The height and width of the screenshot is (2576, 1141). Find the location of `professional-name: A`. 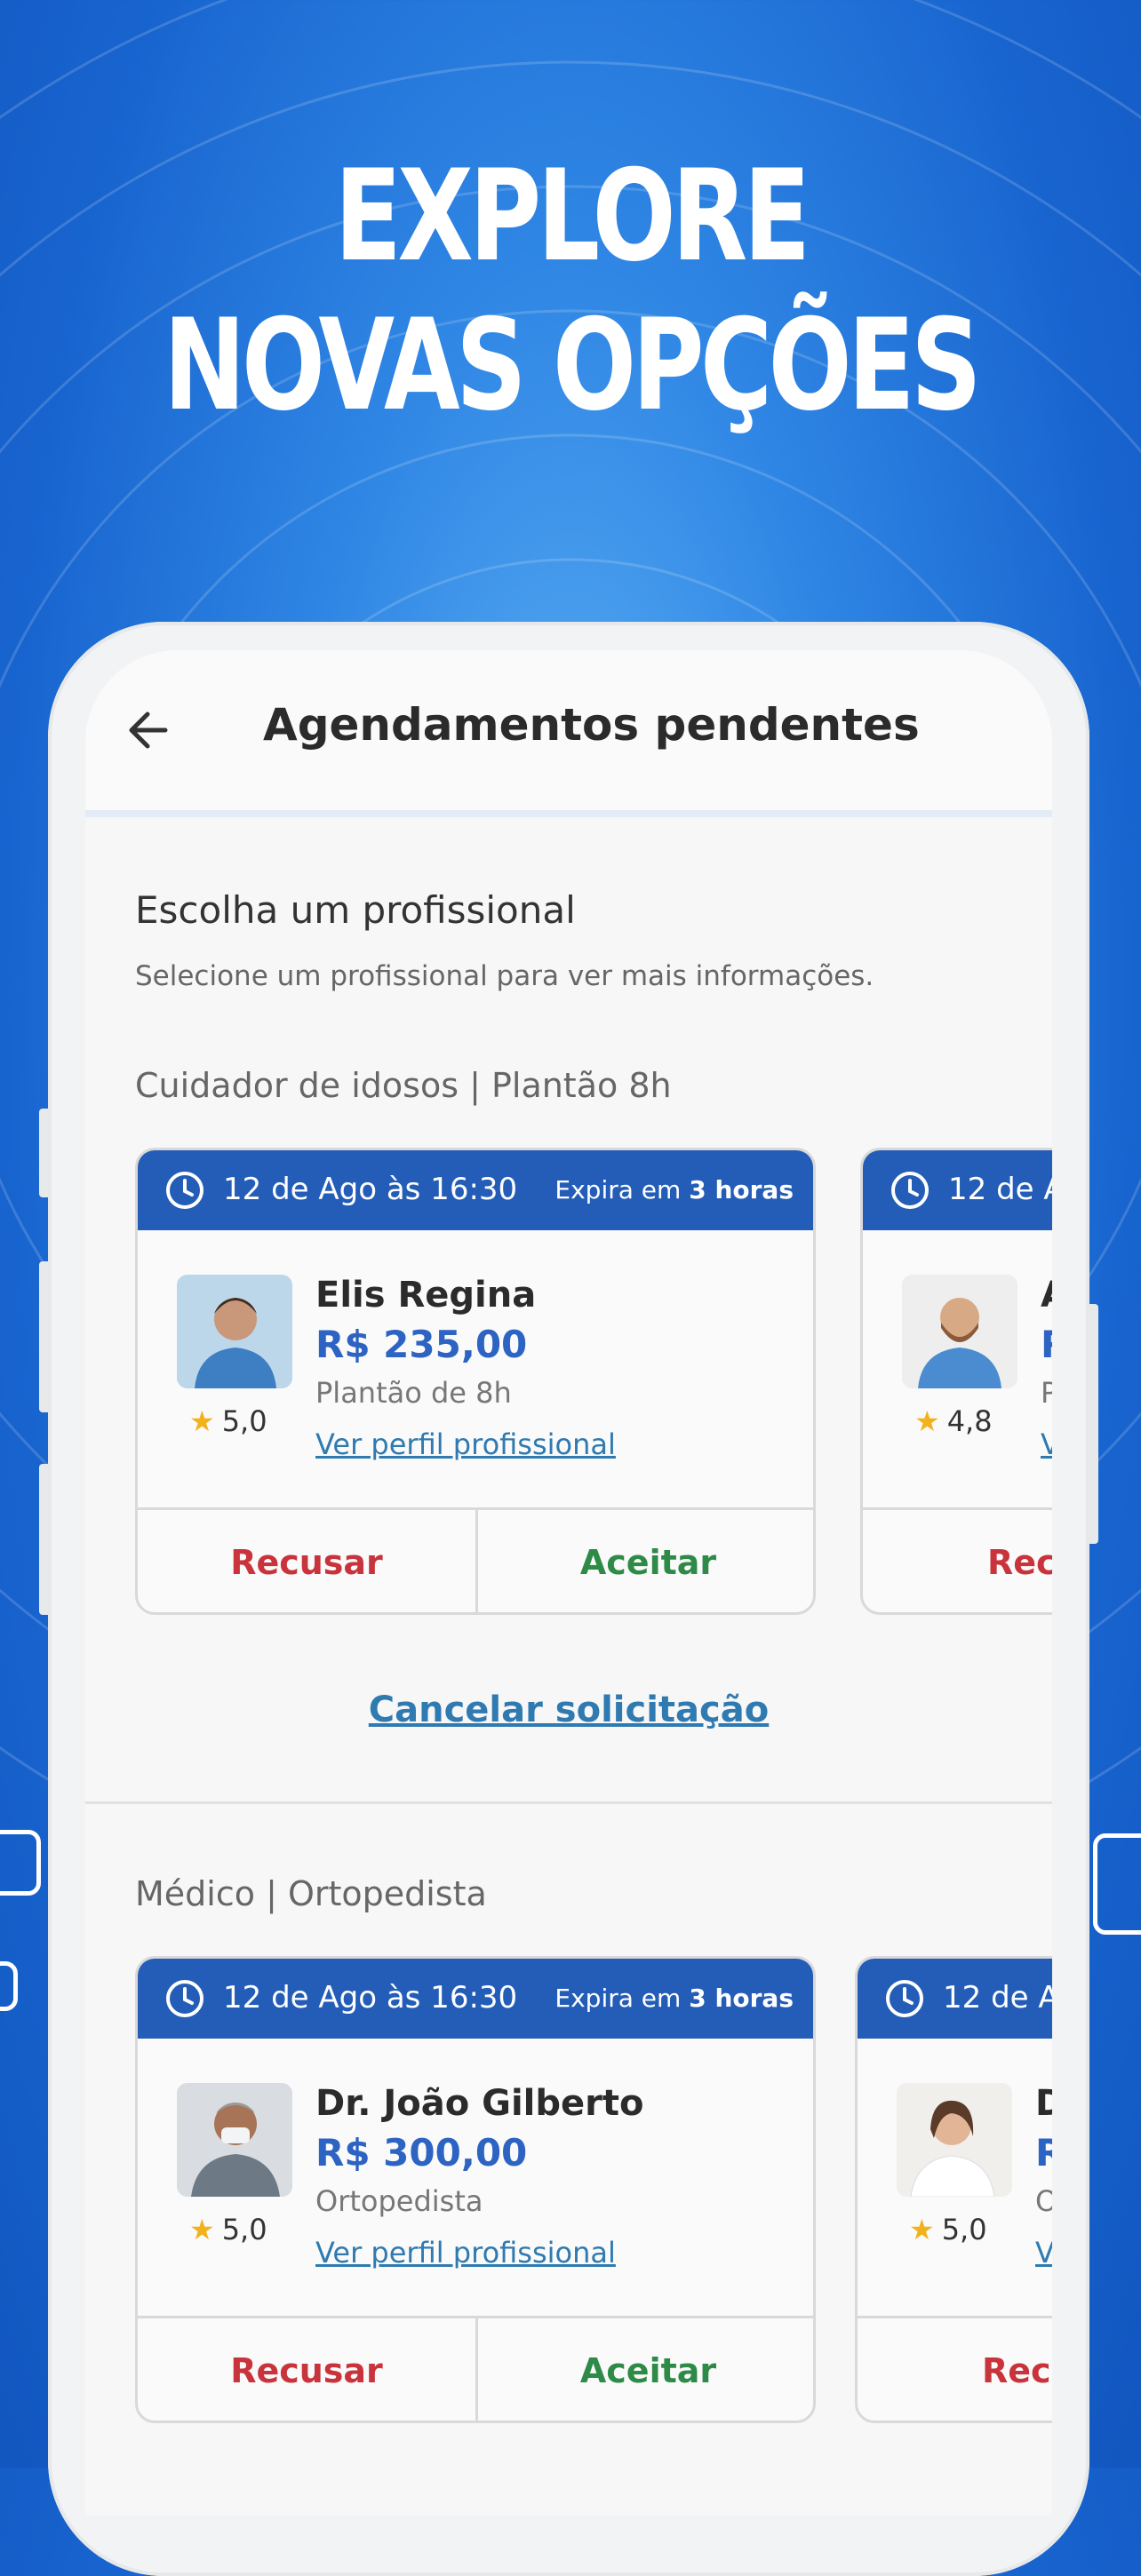

professional-name: A is located at coordinates (1046, 1295).